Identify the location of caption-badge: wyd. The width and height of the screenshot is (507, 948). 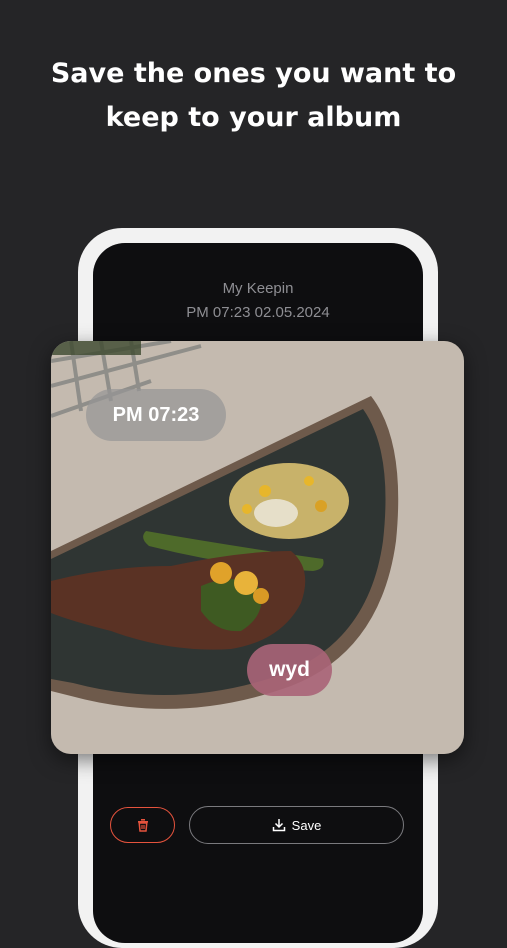
(289, 670).